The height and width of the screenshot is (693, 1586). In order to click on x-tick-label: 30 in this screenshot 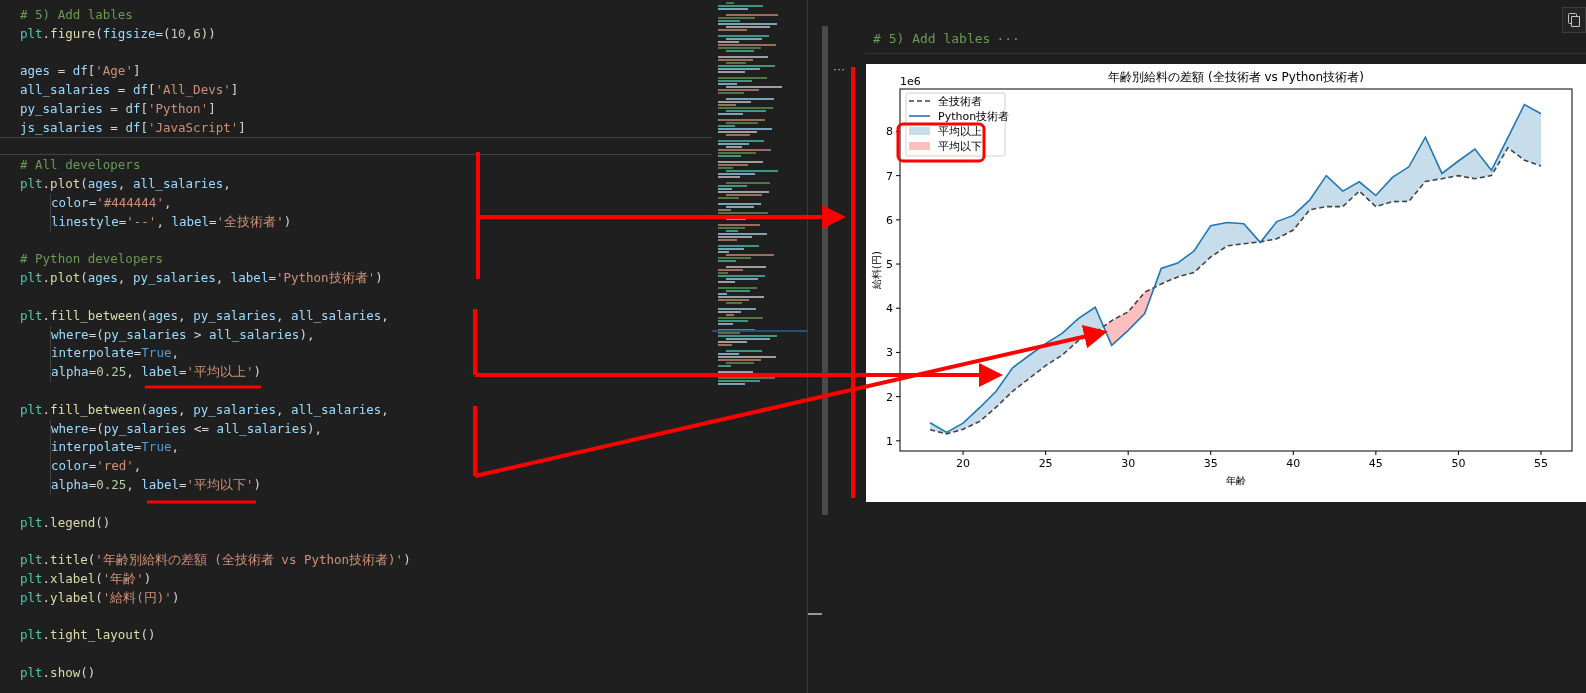, I will do `click(1128, 463)`.